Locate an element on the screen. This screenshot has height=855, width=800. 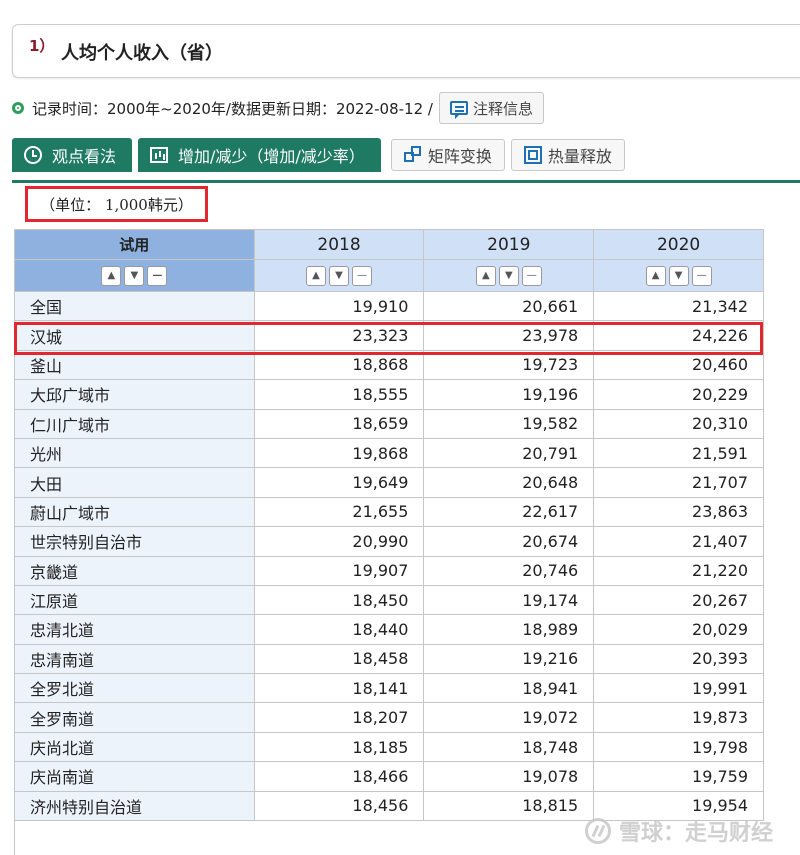
table-row: 全国 19,910 20,661 21,342 is located at coordinates (389, 306).